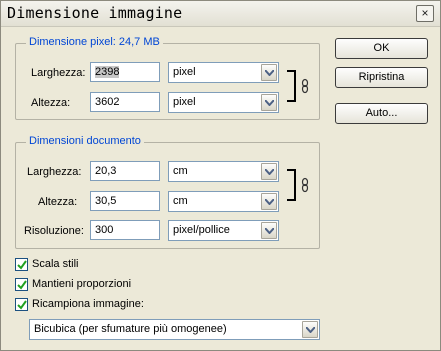 The image size is (441, 351). What do you see at coordinates (54, 172) in the screenshot?
I see `doc-width-label: Larghezza:` at bounding box center [54, 172].